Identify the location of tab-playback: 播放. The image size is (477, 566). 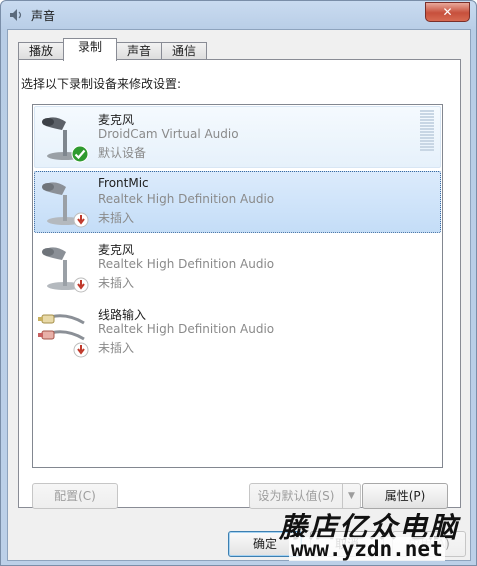
(41, 51).